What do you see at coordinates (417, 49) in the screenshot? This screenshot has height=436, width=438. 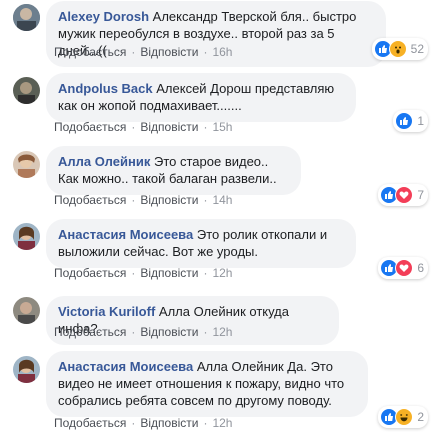 I see `reaction-count: 52` at bounding box center [417, 49].